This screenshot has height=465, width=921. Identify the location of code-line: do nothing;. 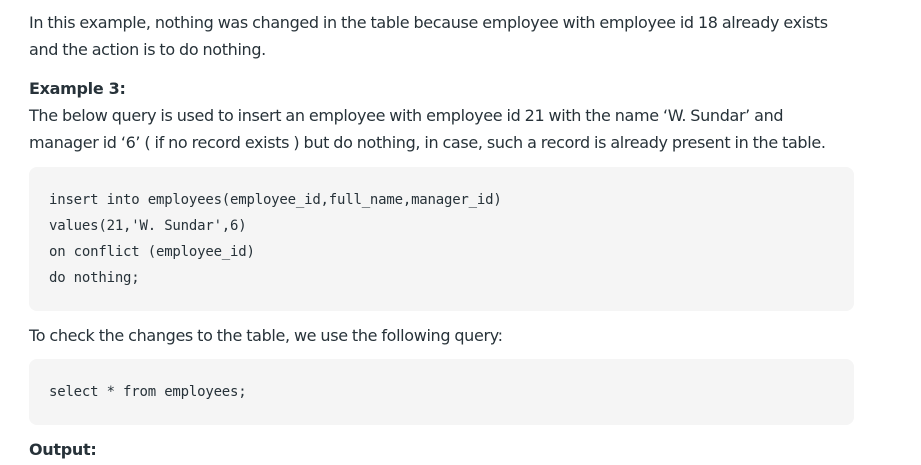
(94, 278).